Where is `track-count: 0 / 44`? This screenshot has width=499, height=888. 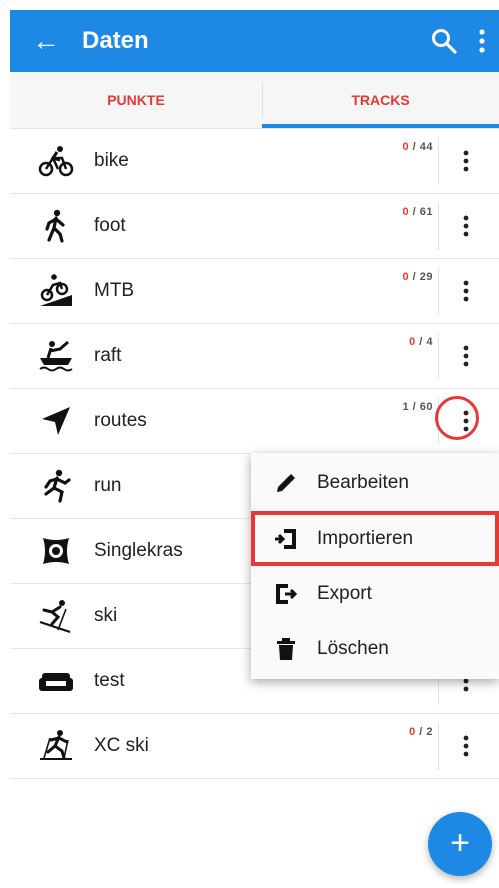 track-count: 0 / 44 is located at coordinates (417, 147).